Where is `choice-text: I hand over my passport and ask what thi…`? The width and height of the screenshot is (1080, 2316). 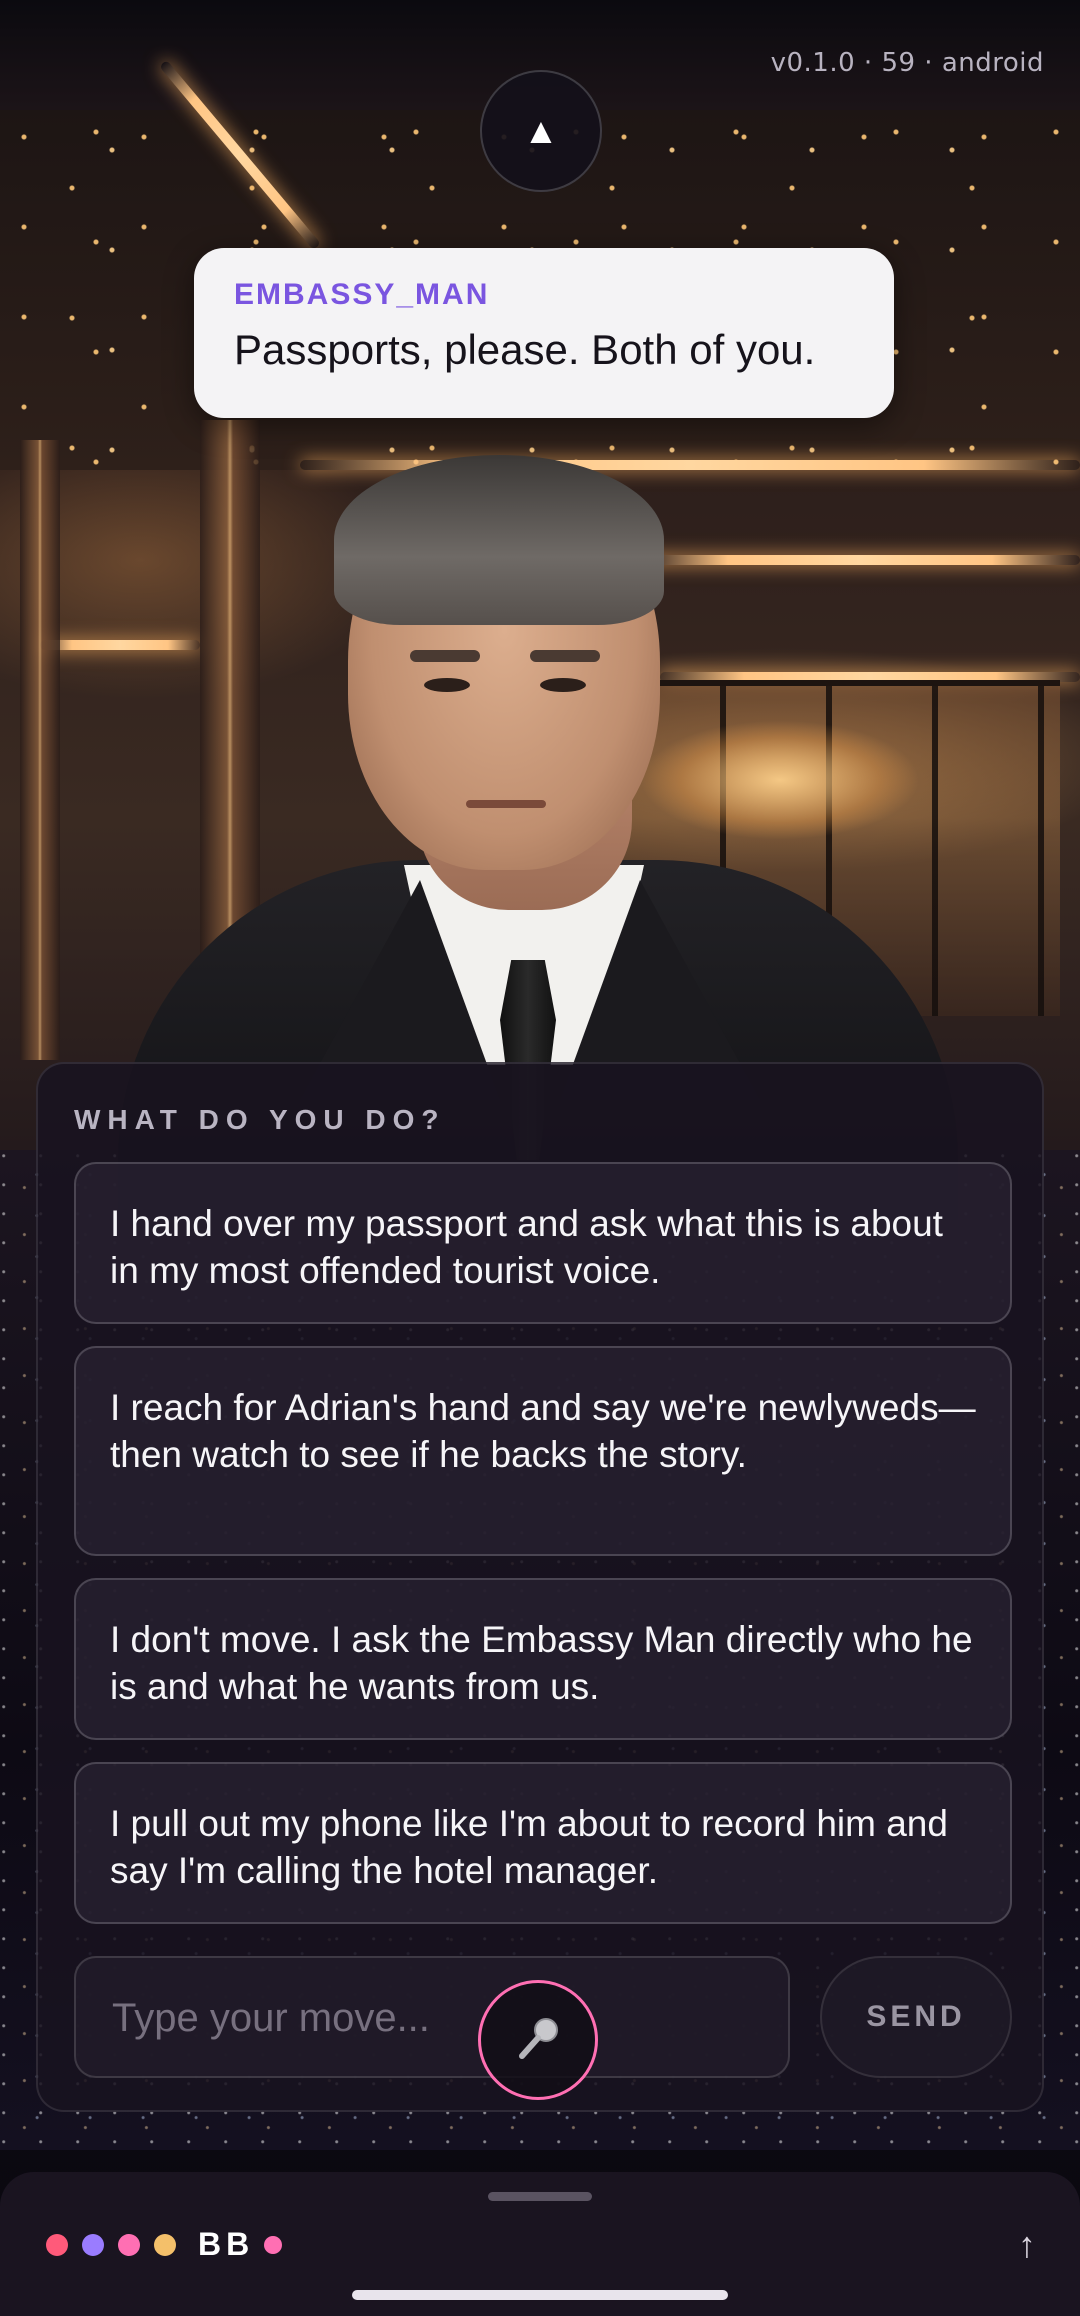
choice-text: I hand over my passport and ask what thi… is located at coordinates (526, 1247).